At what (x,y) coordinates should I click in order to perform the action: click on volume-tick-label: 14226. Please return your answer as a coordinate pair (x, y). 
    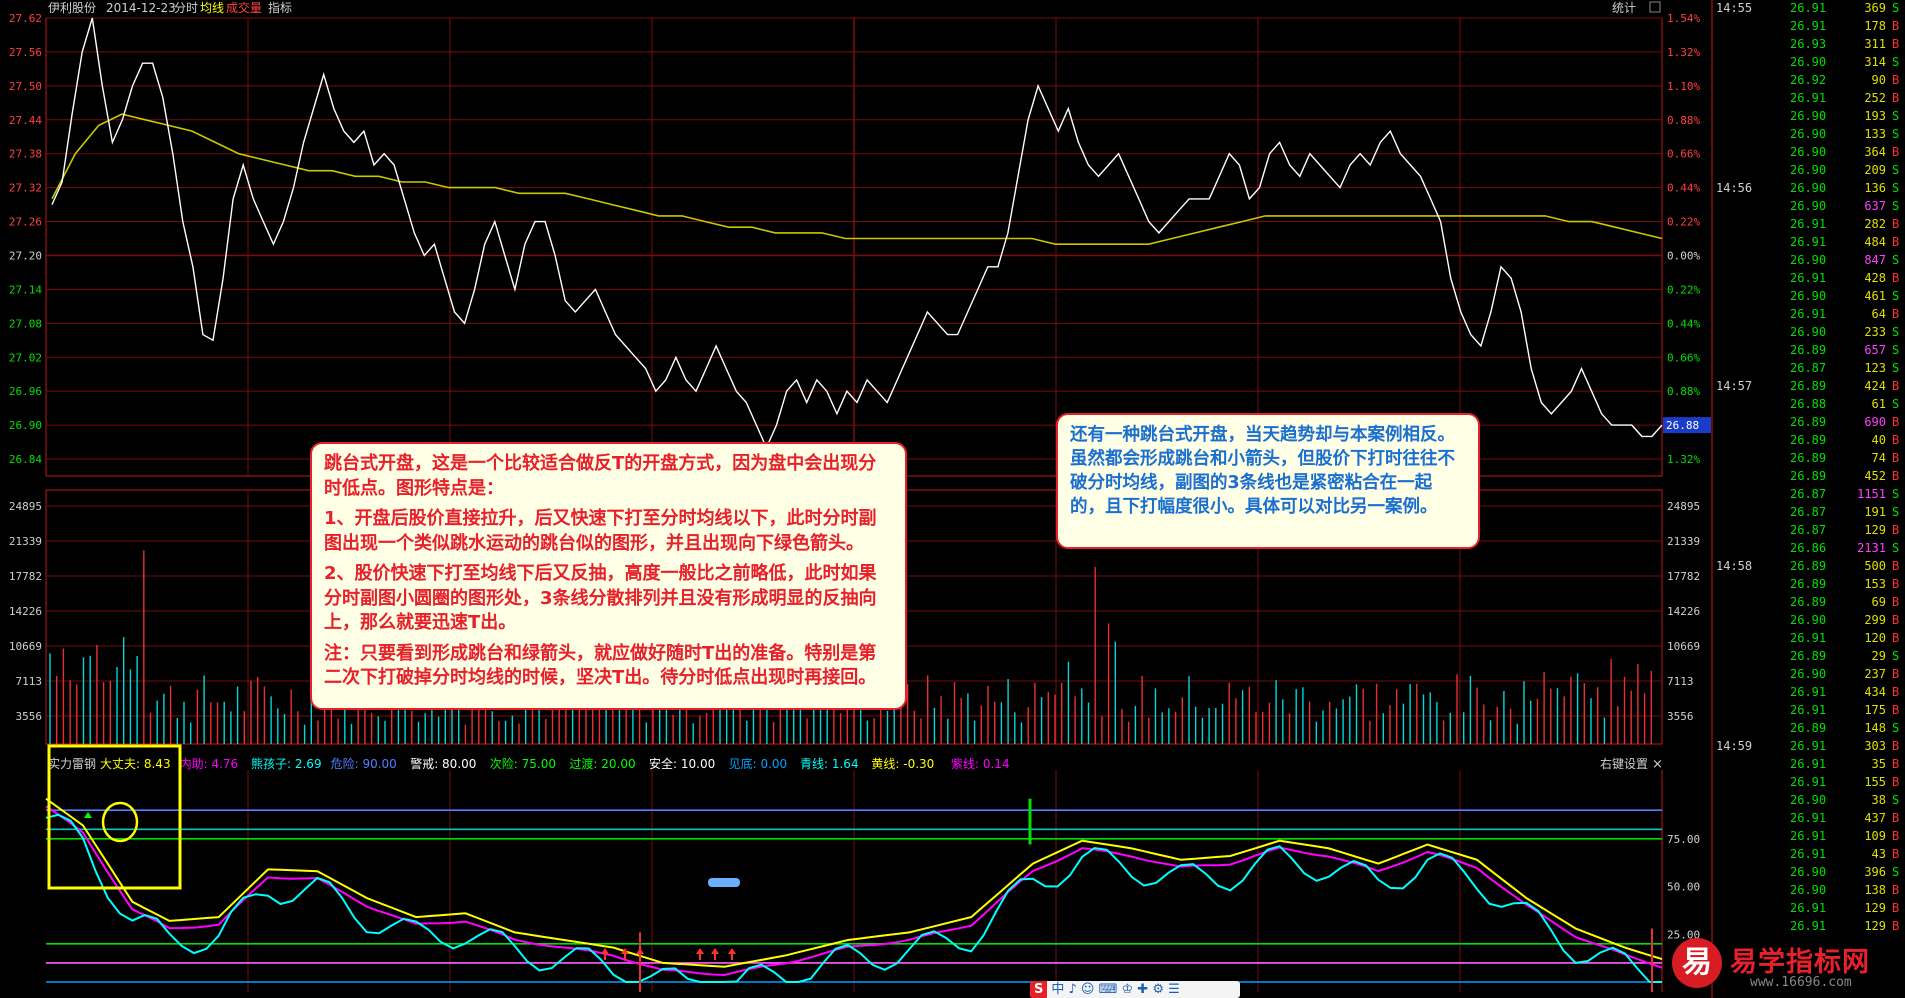
    Looking at the image, I should click on (25, 611).